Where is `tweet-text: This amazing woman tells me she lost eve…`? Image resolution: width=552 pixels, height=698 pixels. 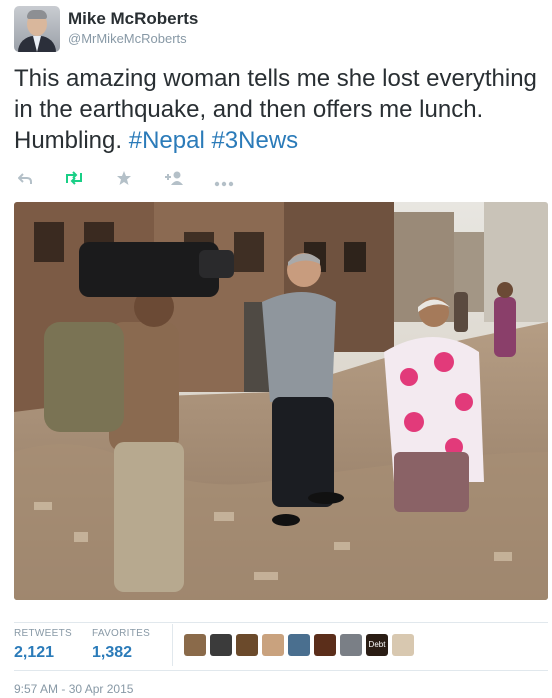 tweet-text: This amazing woman tells me she lost eve… is located at coordinates (279, 109).